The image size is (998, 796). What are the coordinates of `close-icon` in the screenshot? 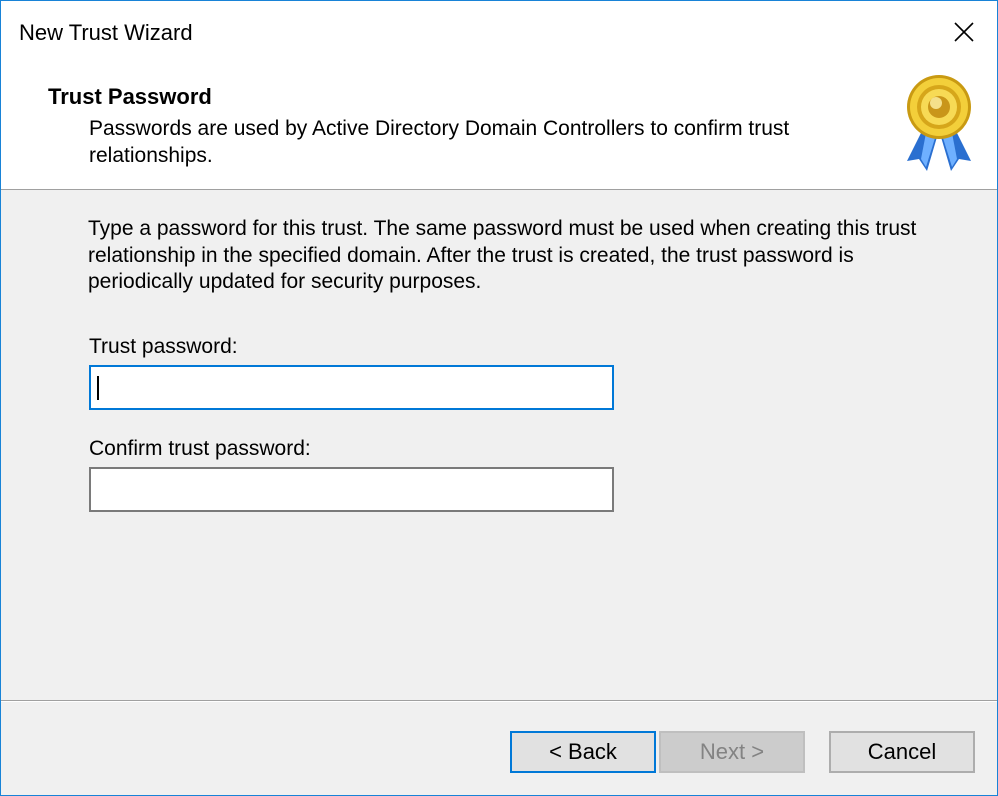 It's located at (964, 32).